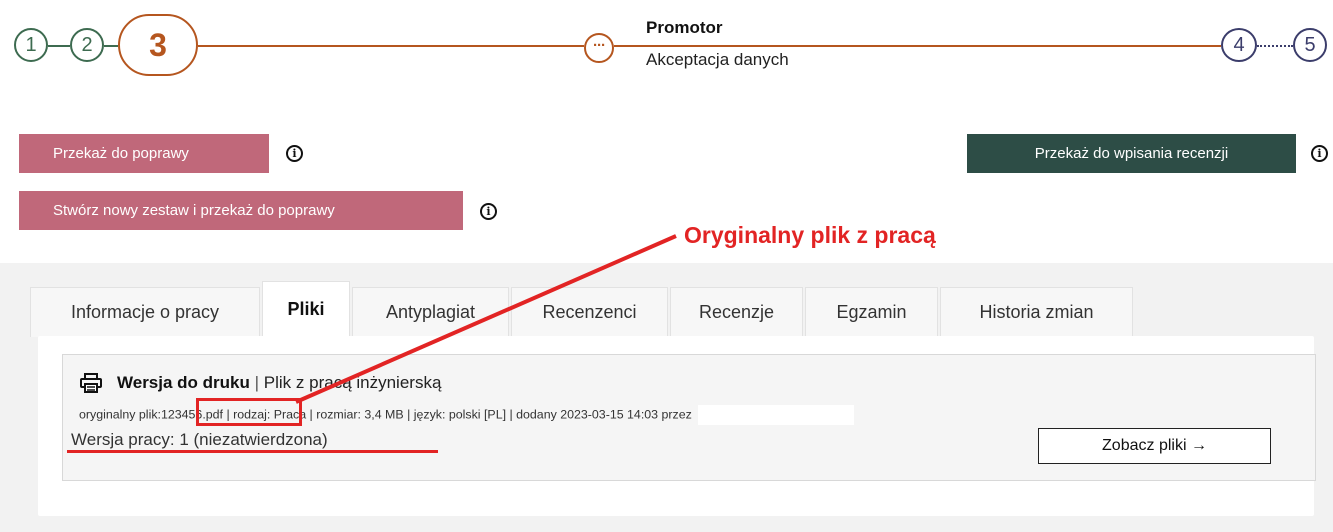  I want to click on tab-files: Pliki, so click(306, 309).